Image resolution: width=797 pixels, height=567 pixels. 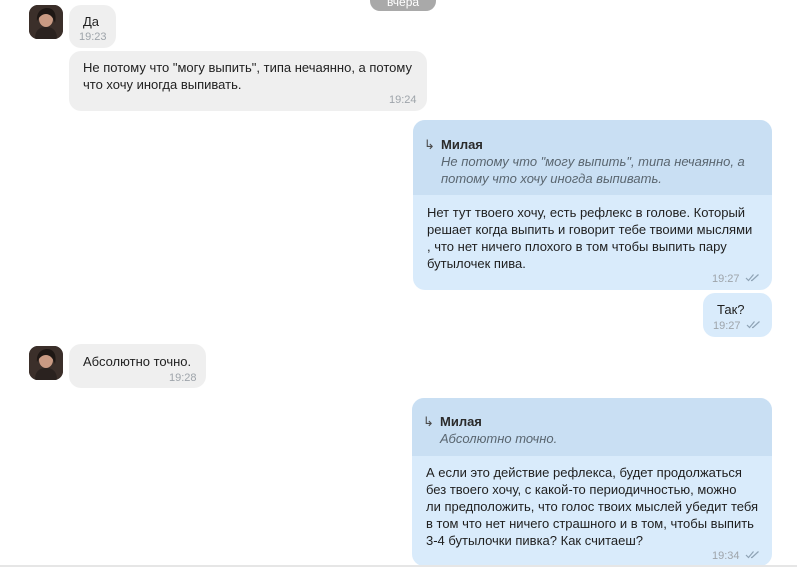 What do you see at coordinates (499, 438) in the screenshot?
I see `quote-text: Абсолютно точно.` at bounding box center [499, 438].